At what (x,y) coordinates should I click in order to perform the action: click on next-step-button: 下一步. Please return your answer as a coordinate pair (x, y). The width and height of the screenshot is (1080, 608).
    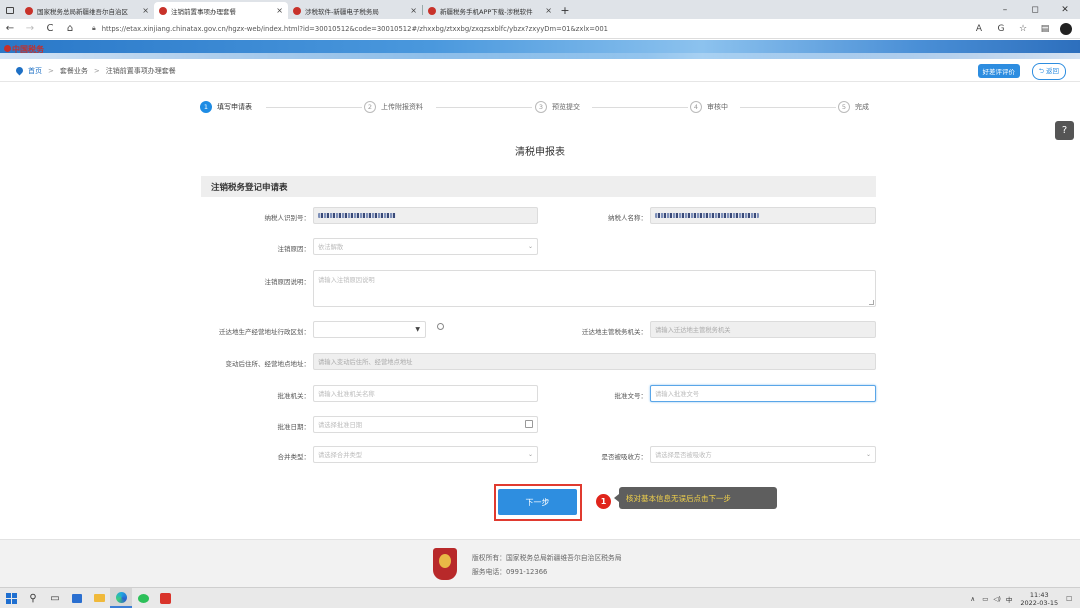
    Looking at the image, I should click on (537, 502).